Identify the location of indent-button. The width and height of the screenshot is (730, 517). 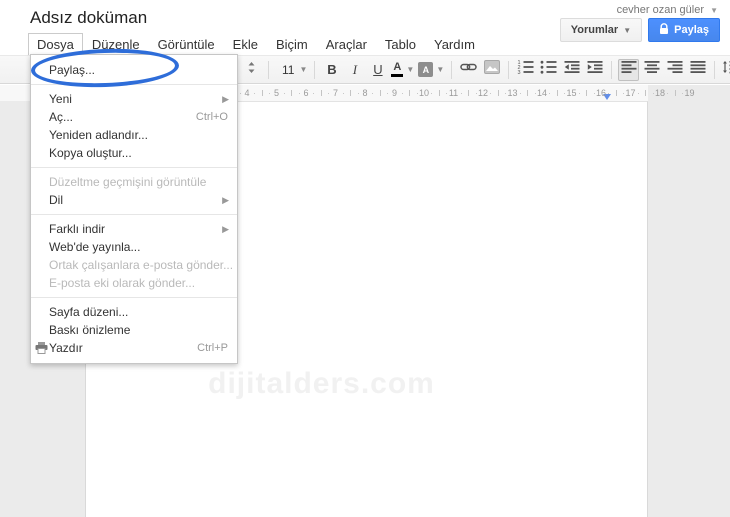
(594, 70).